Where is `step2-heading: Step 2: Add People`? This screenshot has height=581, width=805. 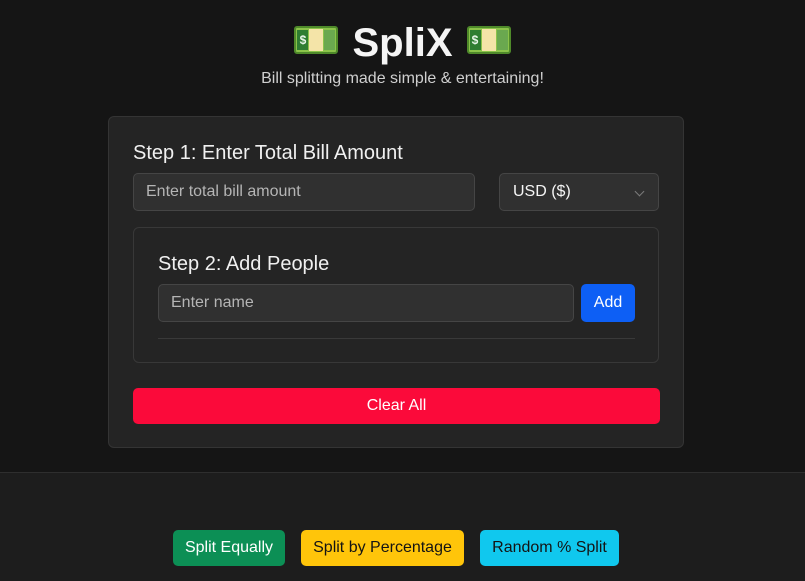 step2-heading: Step 2: Add People is located at coordinates (244, 264).